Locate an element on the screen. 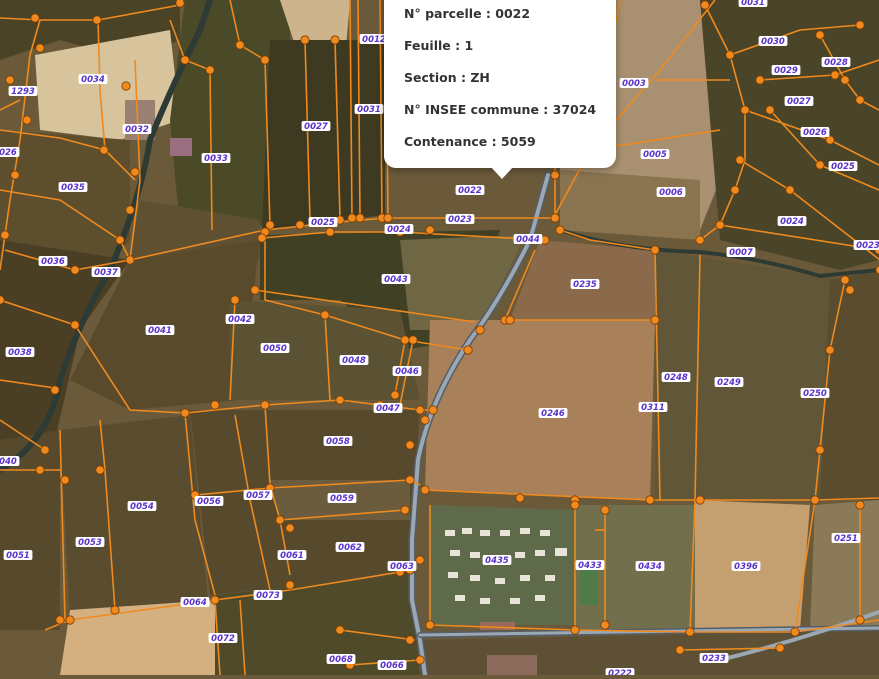  parcel-label: 0047 is located at coordinates (388, 409).